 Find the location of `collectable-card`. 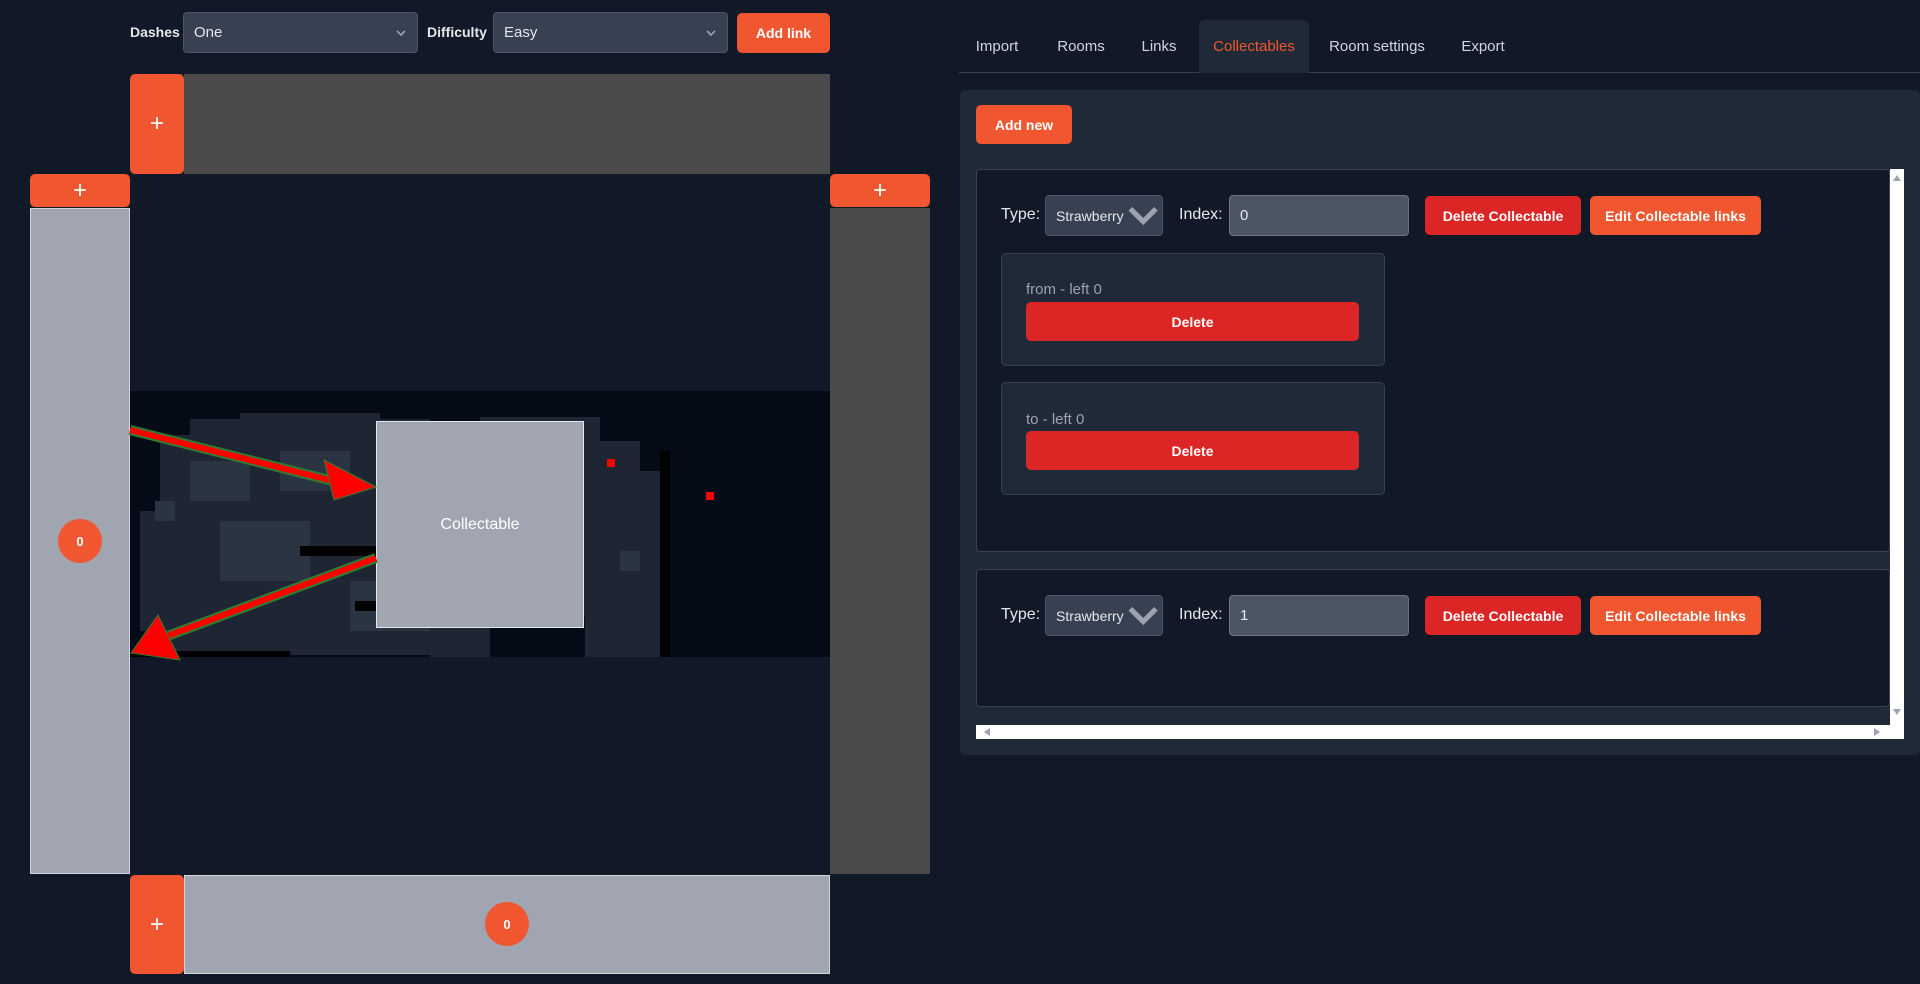

collectable-card is located at coordinates (1433, 638).